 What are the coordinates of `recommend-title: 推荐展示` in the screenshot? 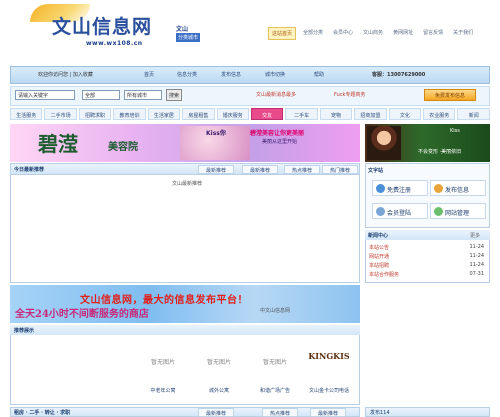 It's located at (24, 331).